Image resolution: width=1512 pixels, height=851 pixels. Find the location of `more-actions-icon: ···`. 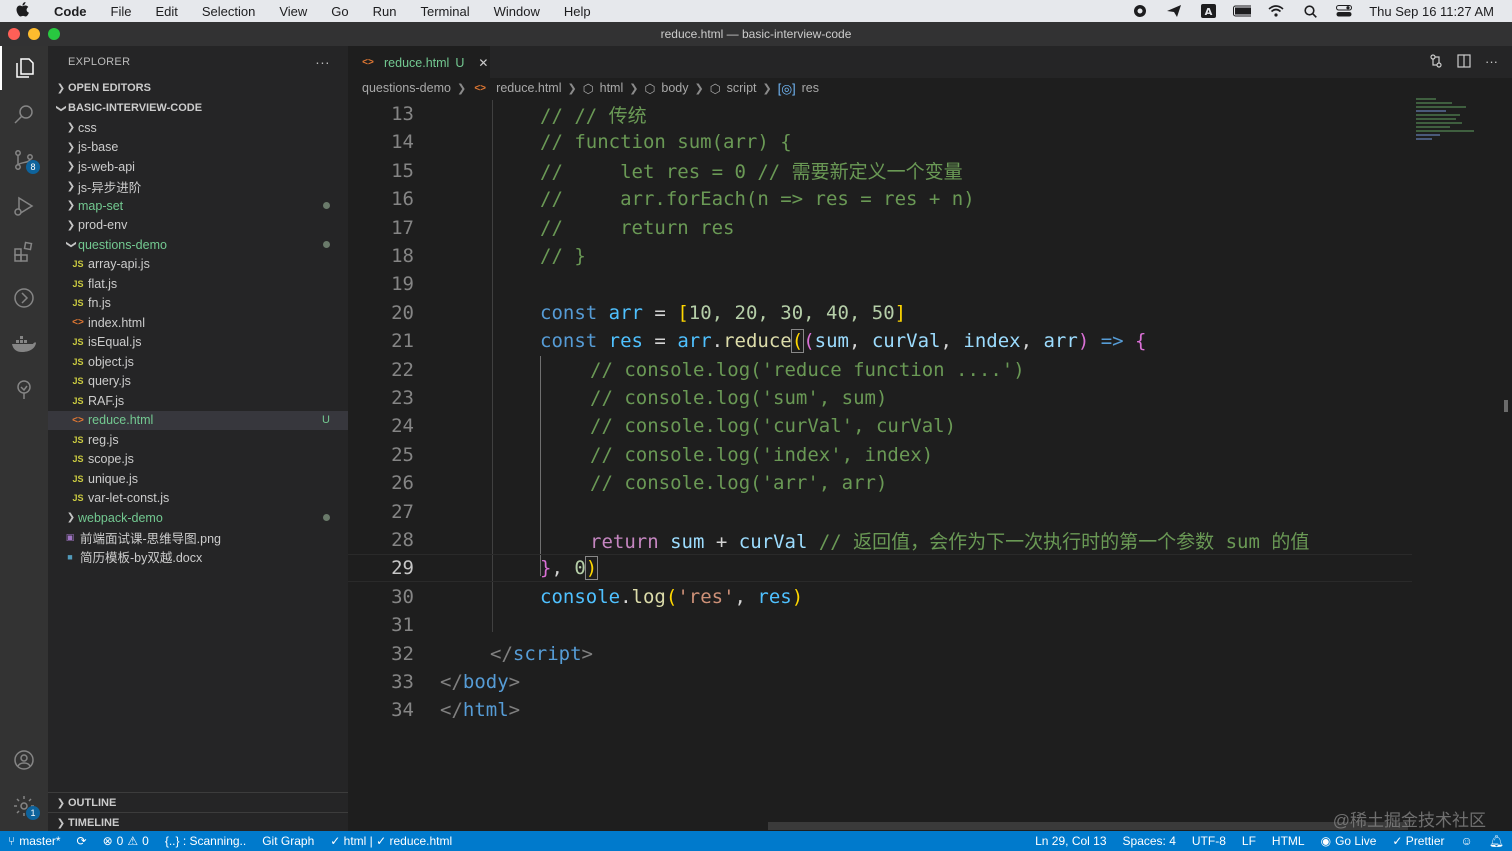

more-actions-icon: ··· is located at coordinates (1491, 62).